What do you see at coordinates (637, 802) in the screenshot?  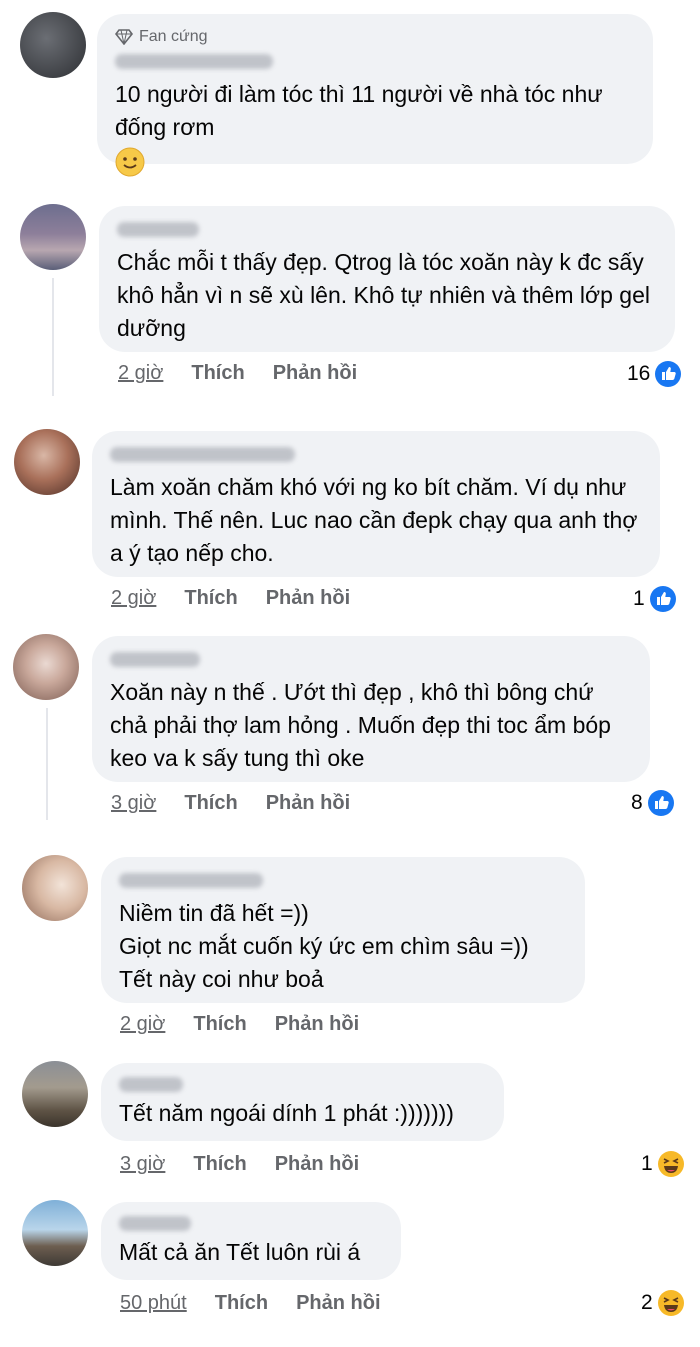 I see `reaction-count-value: 8` at bounding box center [637, 802].